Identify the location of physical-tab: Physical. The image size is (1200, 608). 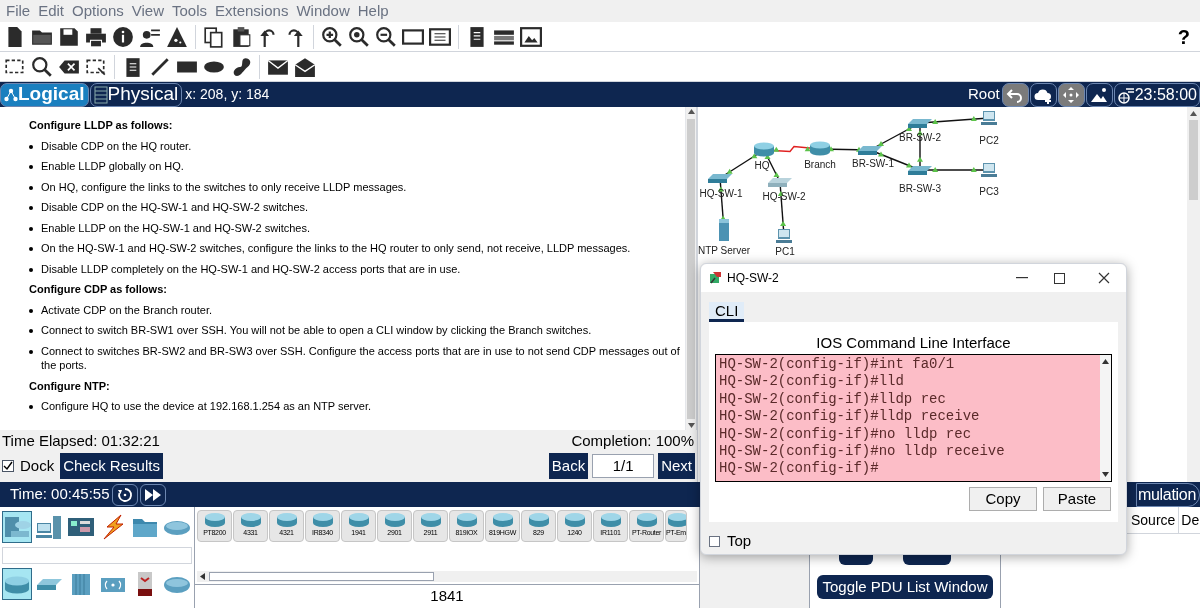
(136, 94).